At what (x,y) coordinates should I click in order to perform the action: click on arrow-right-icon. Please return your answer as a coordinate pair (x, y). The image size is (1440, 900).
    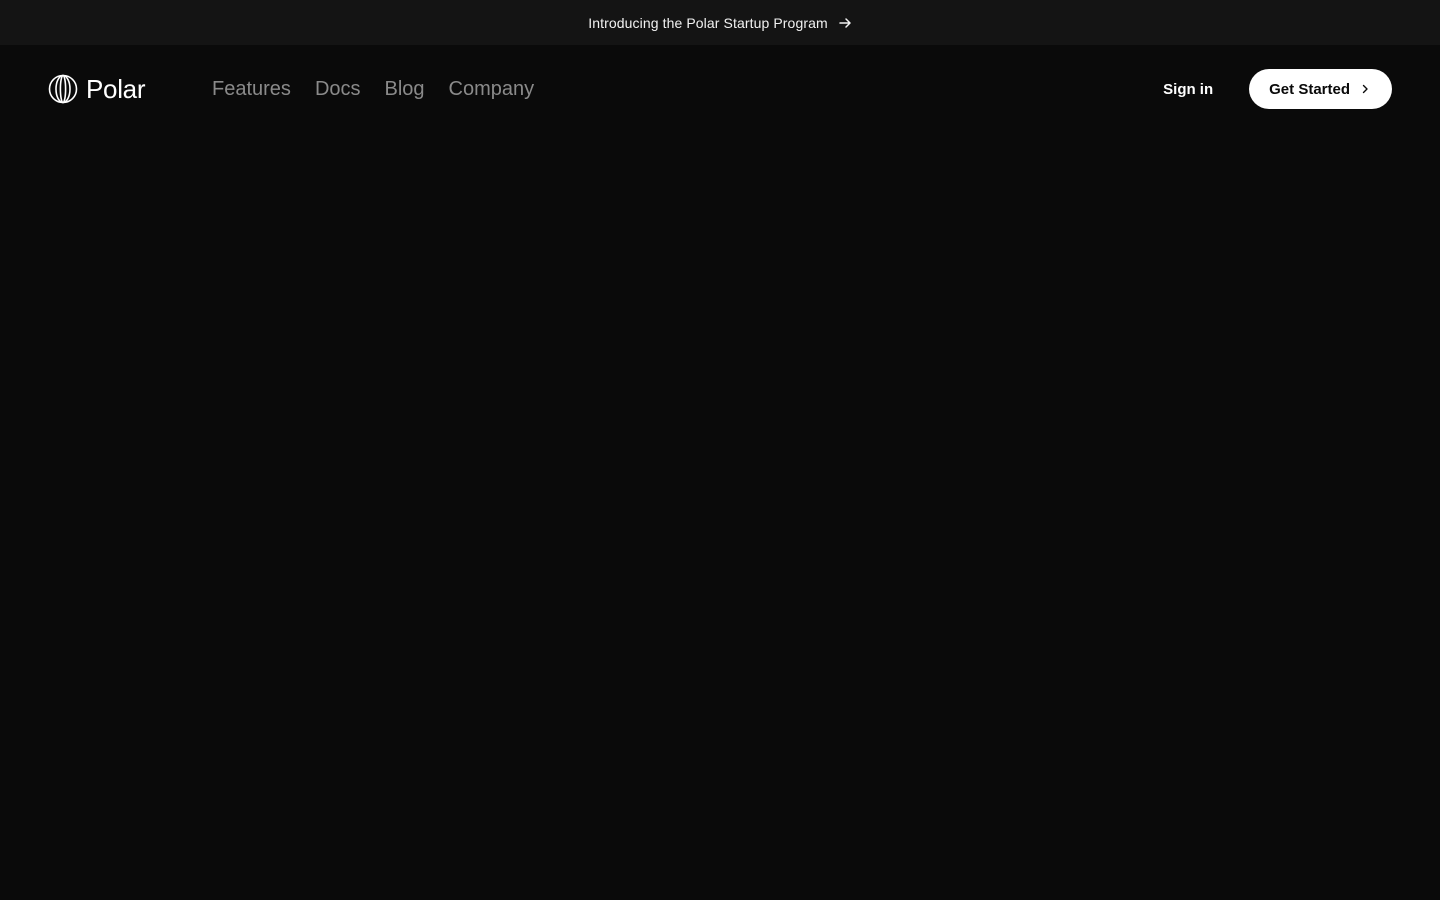
    Looking at the image, I should click on (845, 22).